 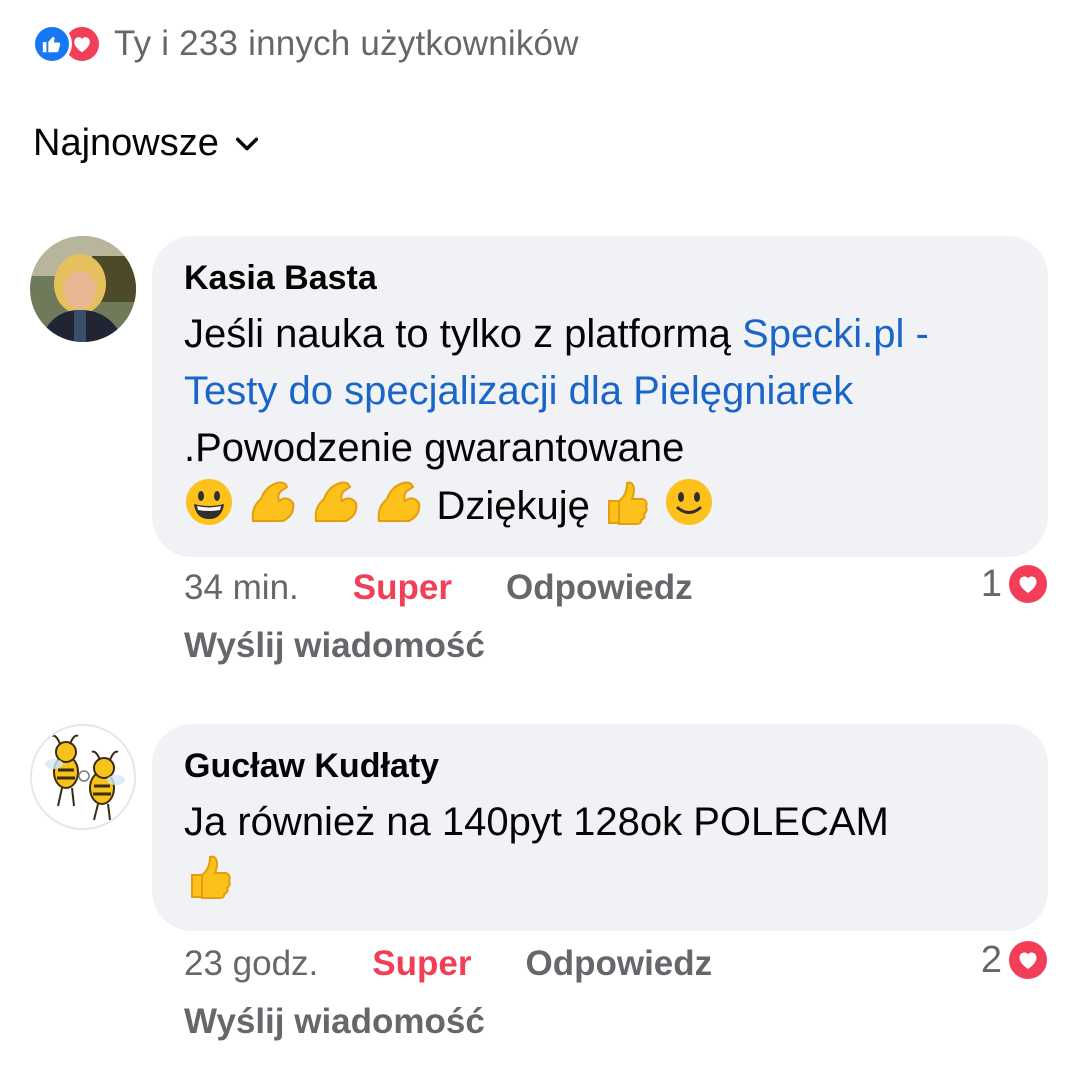 What do you see at coordinates (241, 588) in the screenshot?
I see `comment-timestamp: 34 min.` at bounding box center [241, 588].